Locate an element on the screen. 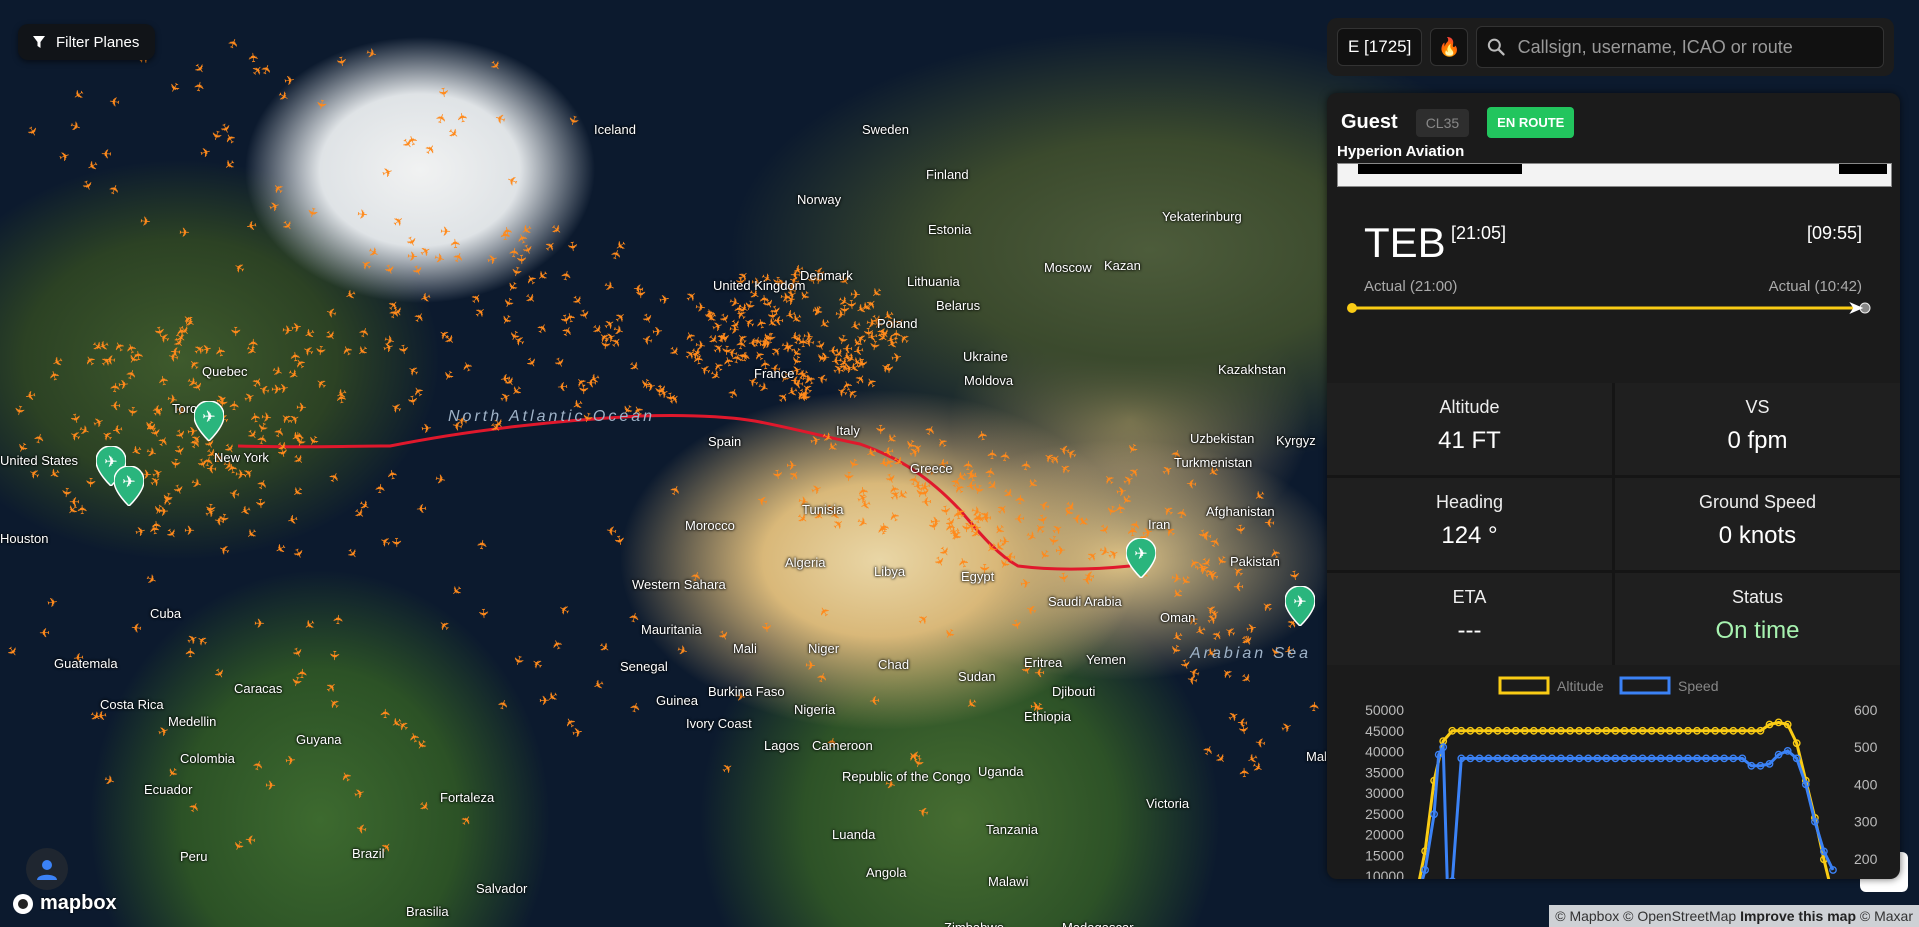 Image resolution: width=1919 pixels, height=927 pixels. attribution-osm-link: © OpenStreetMap is located at coordinates (1679, 916).